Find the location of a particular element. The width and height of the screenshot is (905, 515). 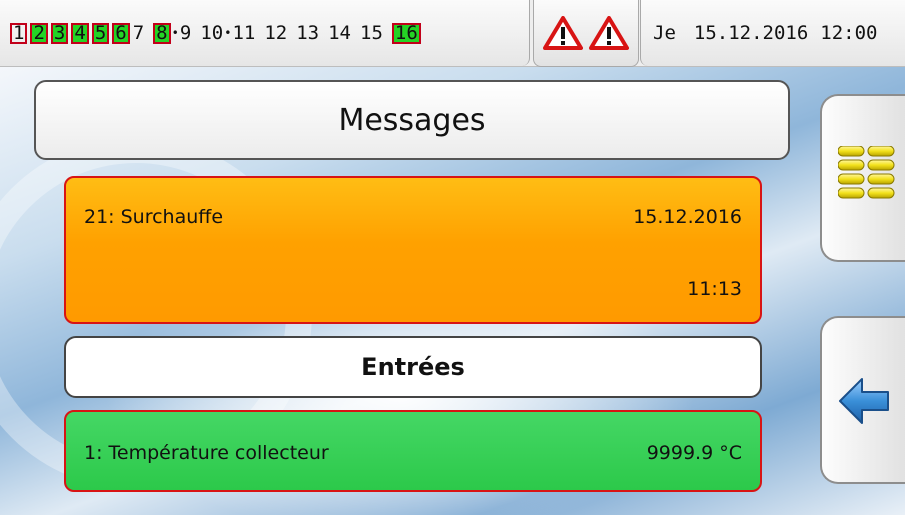

date-time-display: Je 15.12.2016 12:00 is located at coordinates (772, 33).